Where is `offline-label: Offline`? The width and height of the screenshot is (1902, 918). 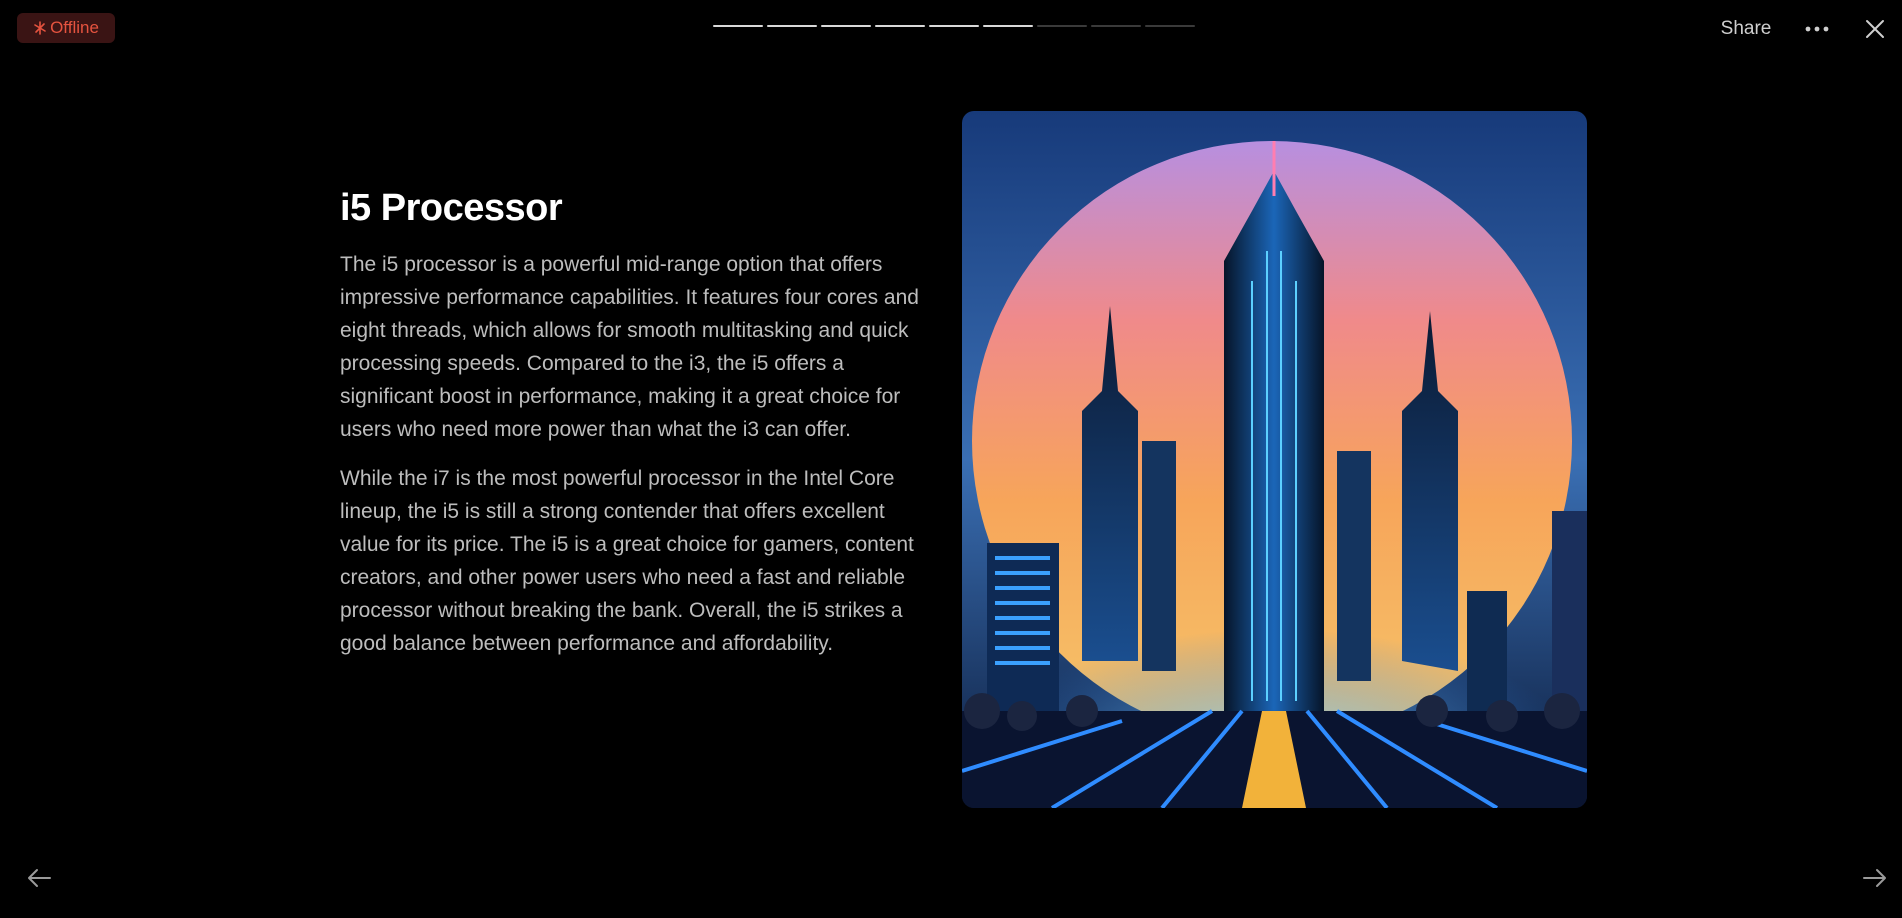
offline-label: Offline is located at coordinates (74, 27).